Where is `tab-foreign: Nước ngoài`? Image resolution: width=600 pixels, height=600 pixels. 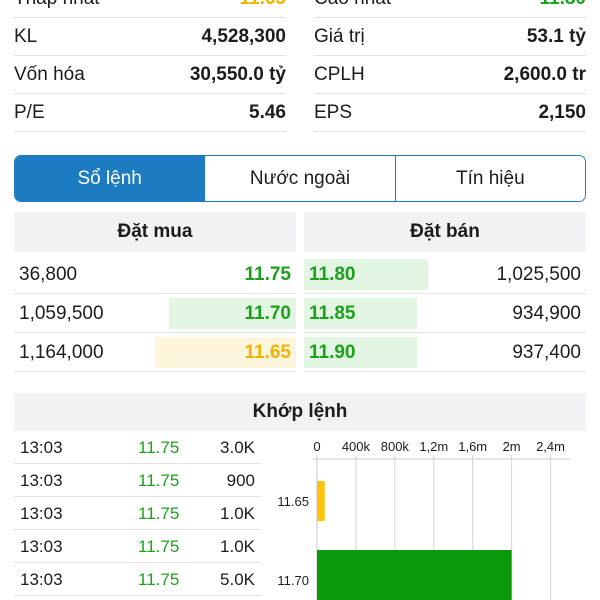 tab-foreign: Nước ngoài is located at coordinates (299, 178).